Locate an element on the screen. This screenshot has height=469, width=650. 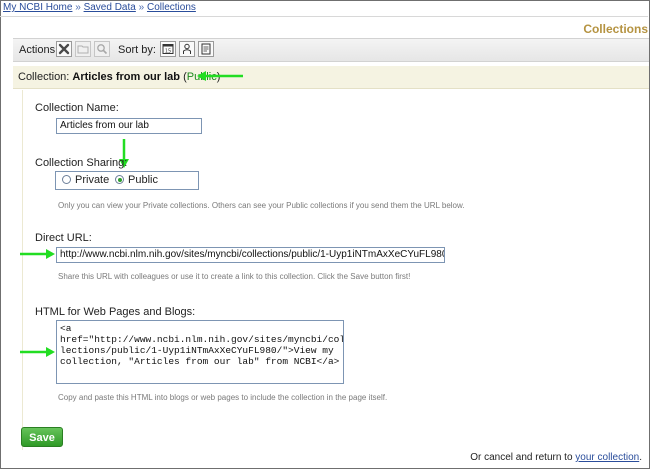
public-radio is located at coordinates (119, 179).